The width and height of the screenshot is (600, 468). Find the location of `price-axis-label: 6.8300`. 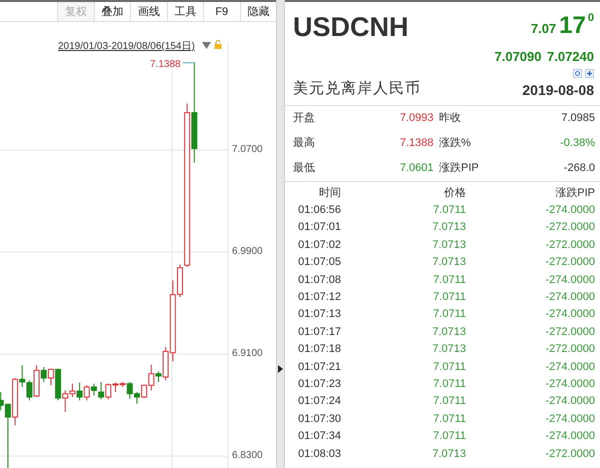

price-axis-label: 6.8300 is located at coordinates (247, 456).